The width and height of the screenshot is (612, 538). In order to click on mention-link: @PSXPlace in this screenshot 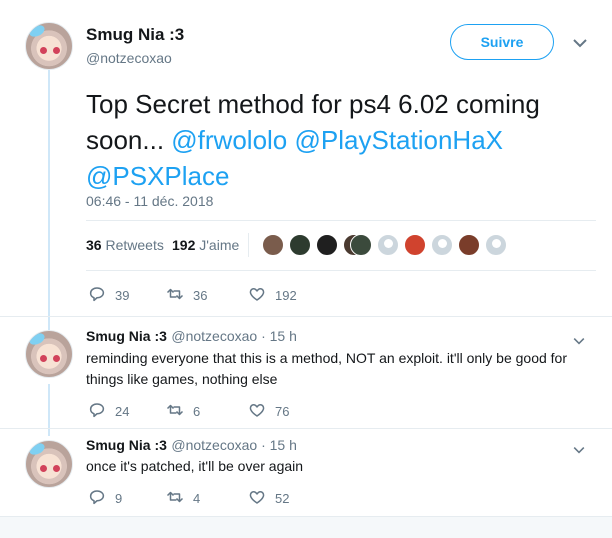, I will do `click(157, 176)`.